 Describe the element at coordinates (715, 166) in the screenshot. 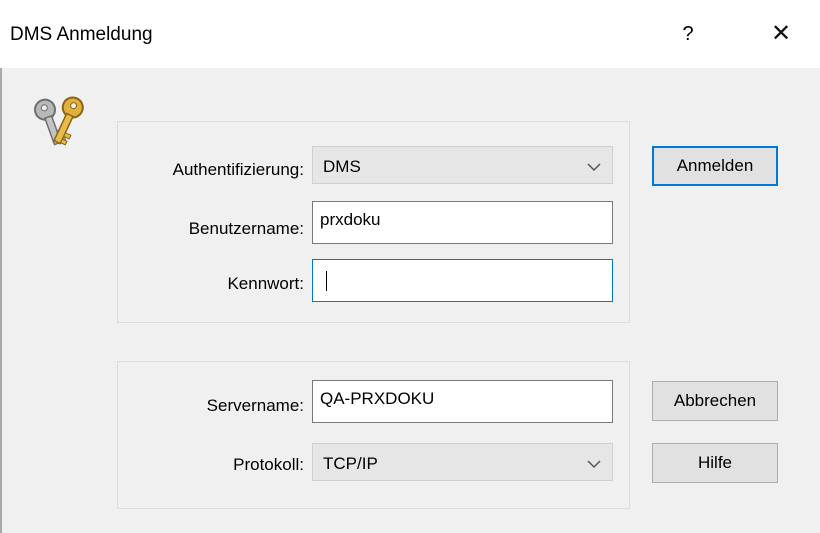

I see `login-button: Anmelden` at that location.